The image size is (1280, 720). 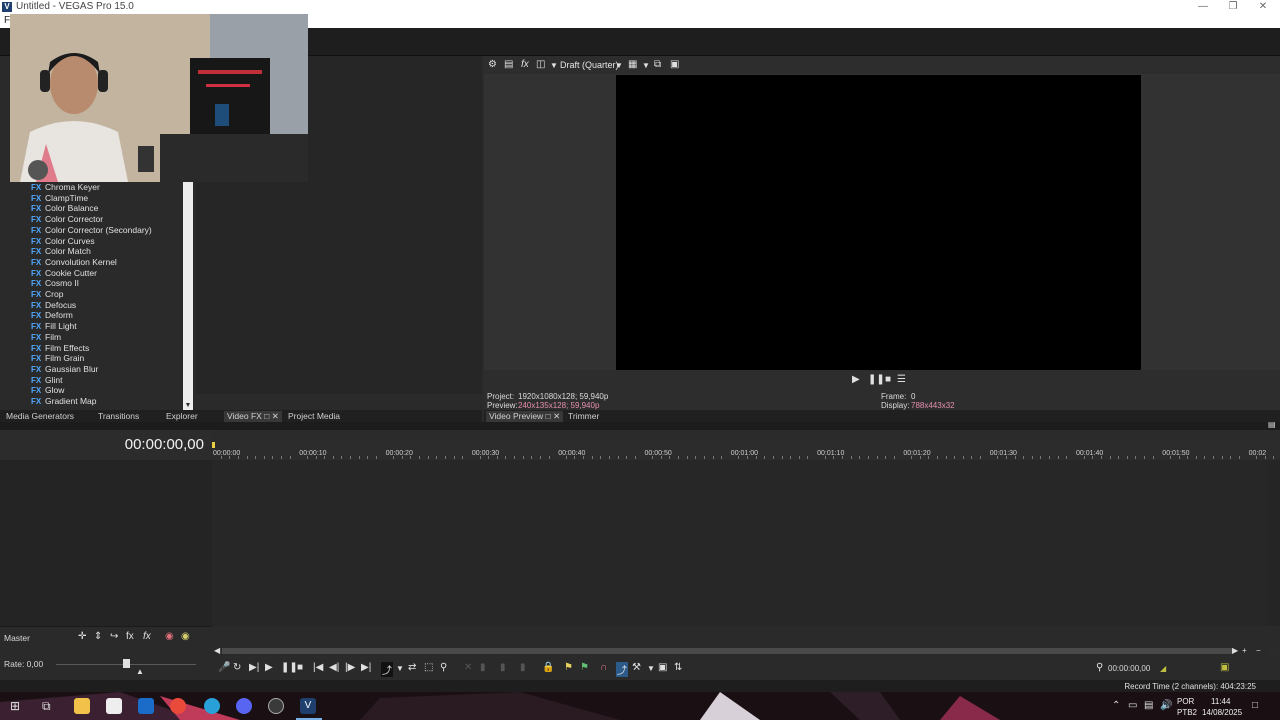 What do you see at coordinates (1148, 705) in the screenshot?
I see `network-icon: ▤` at bounding box center [1148, 705].